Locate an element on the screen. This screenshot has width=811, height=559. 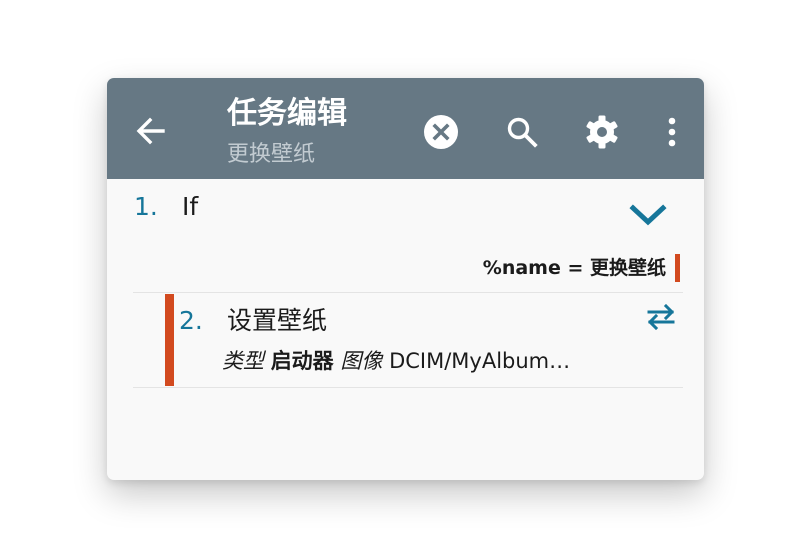
gear-icon is located at coordinates (602, 132).